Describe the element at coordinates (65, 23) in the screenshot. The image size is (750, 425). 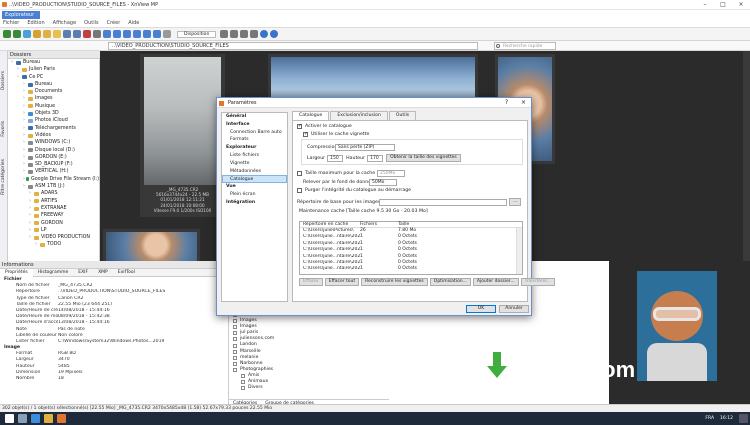
I see `menu-view: Affichage` at that location.